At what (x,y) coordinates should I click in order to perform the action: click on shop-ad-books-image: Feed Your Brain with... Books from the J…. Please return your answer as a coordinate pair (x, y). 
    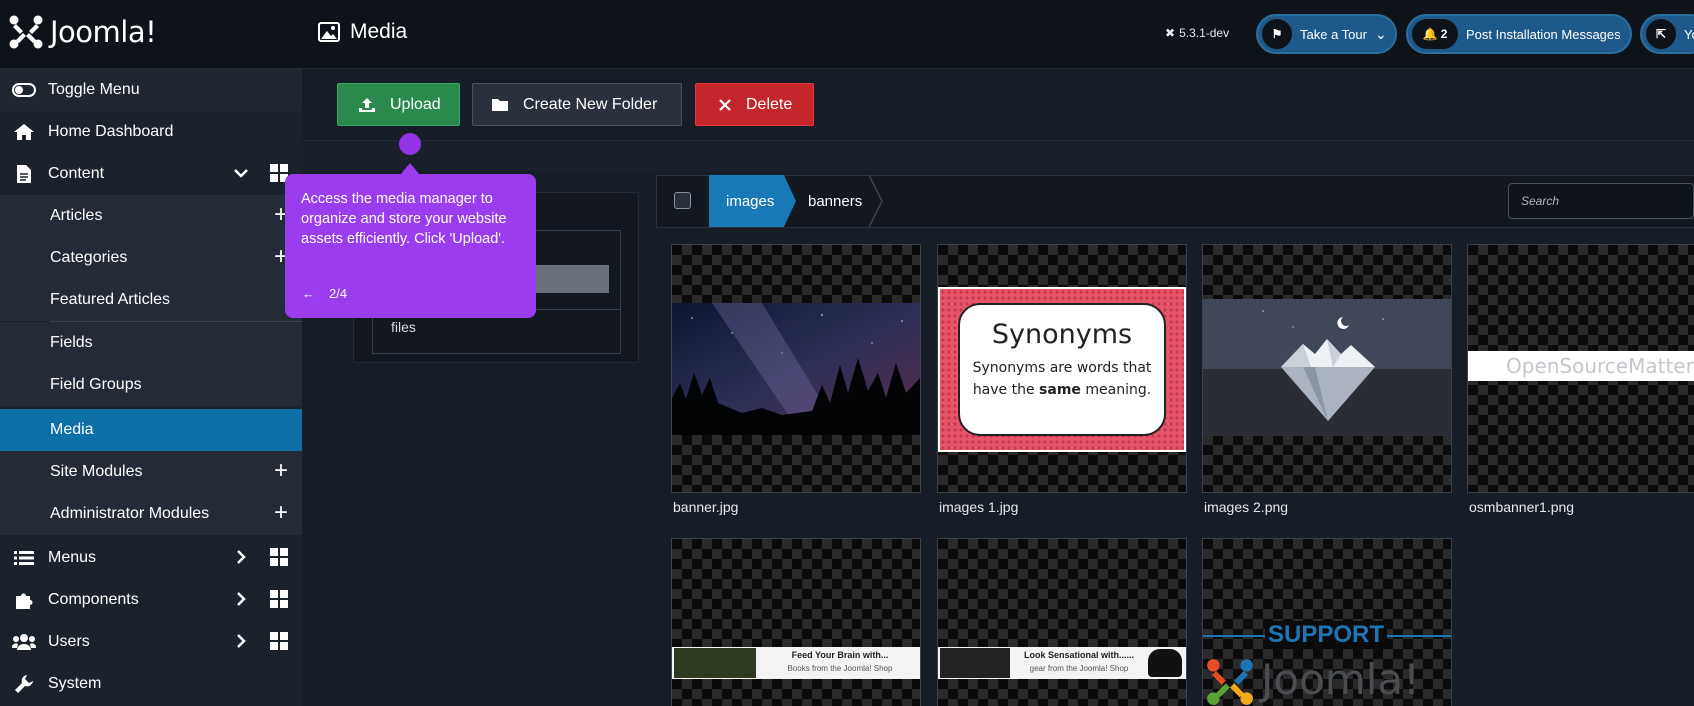
    Looking at the image, I should click on (796, 663).